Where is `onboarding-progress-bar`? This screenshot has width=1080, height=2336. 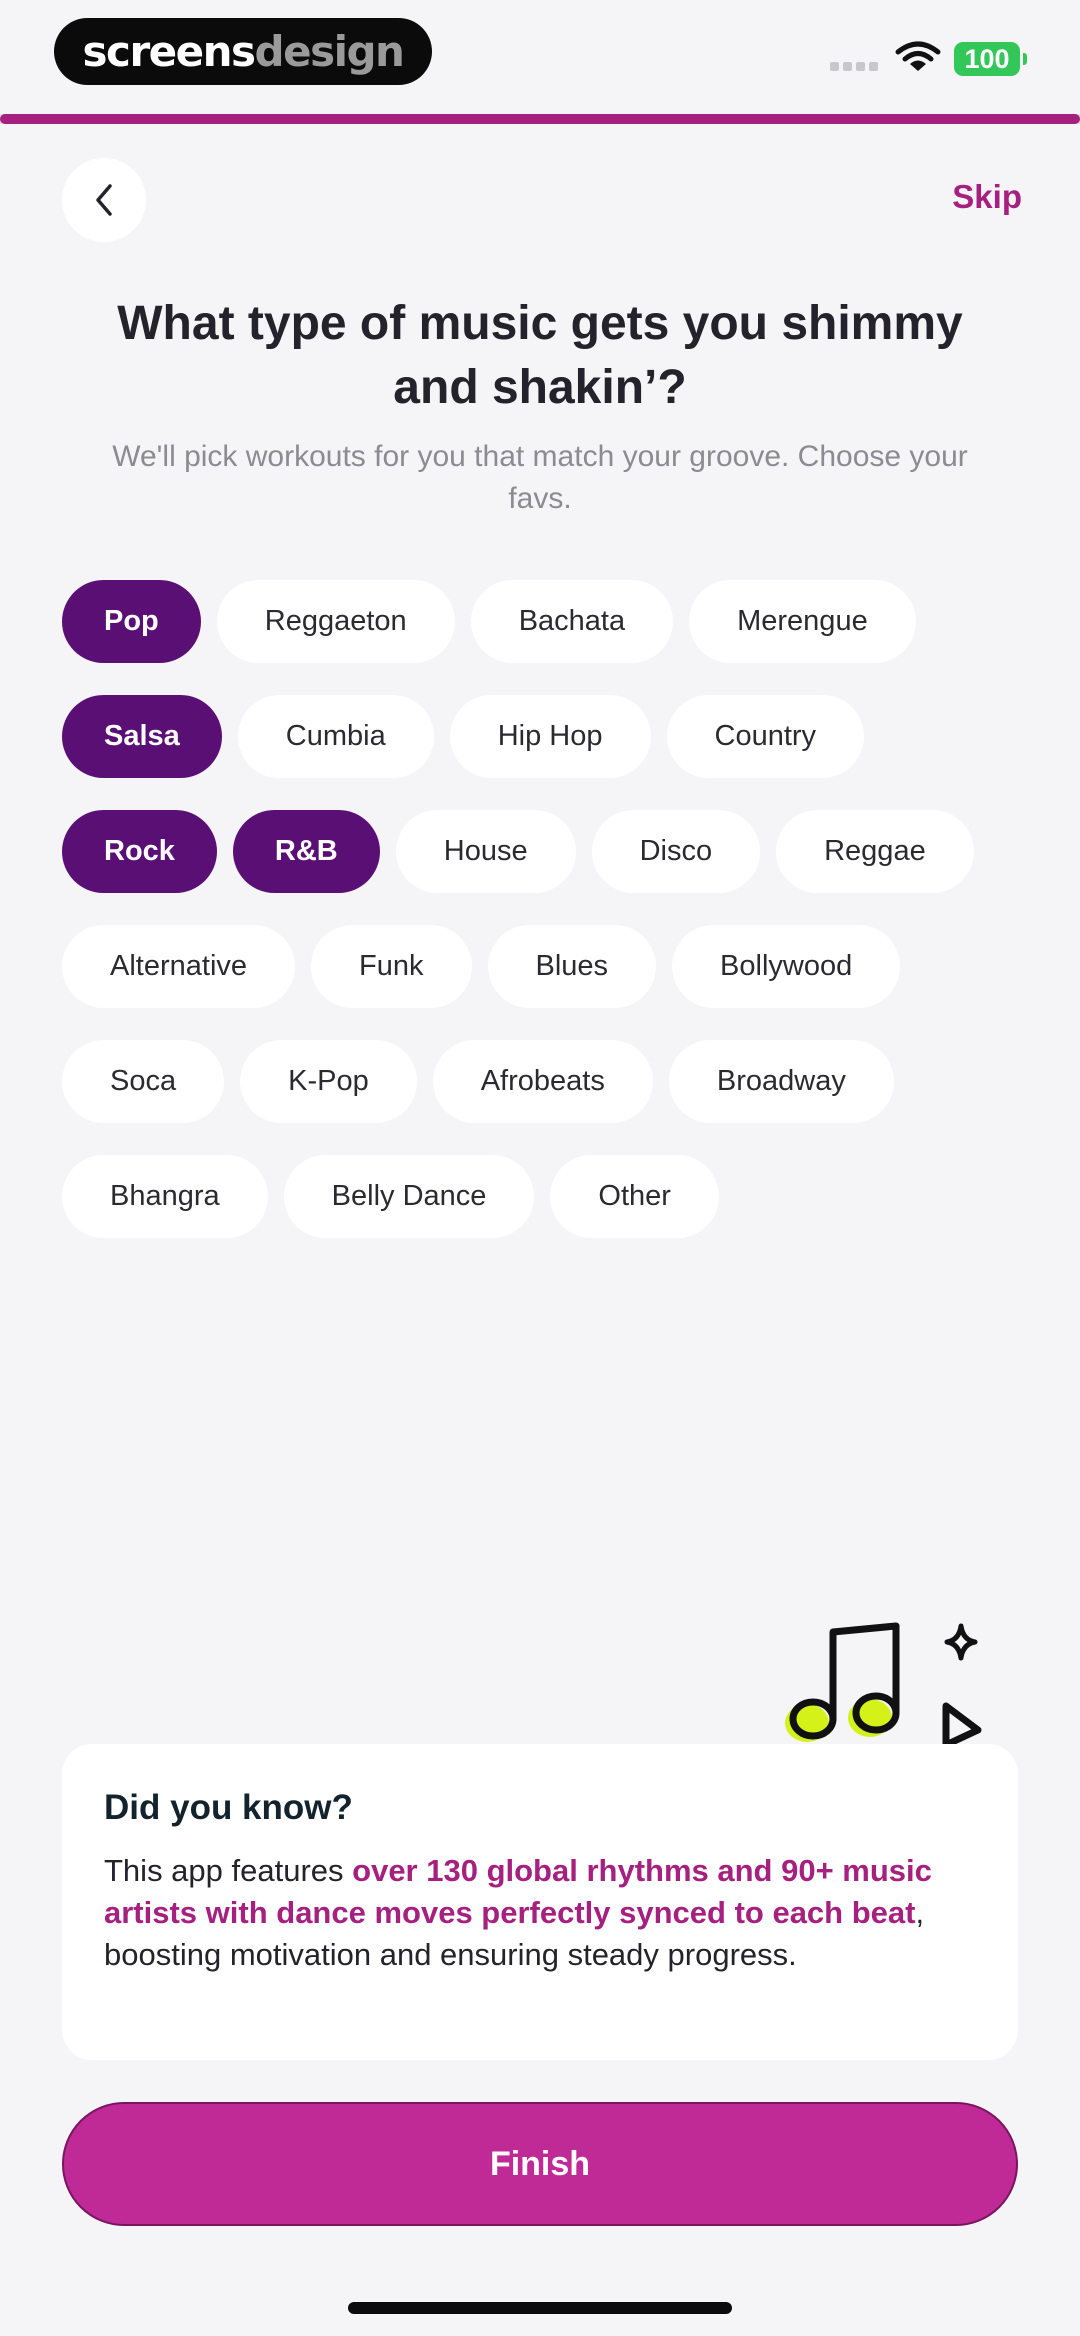
onboarding-progress-bar is located at coordinates (540, 119).